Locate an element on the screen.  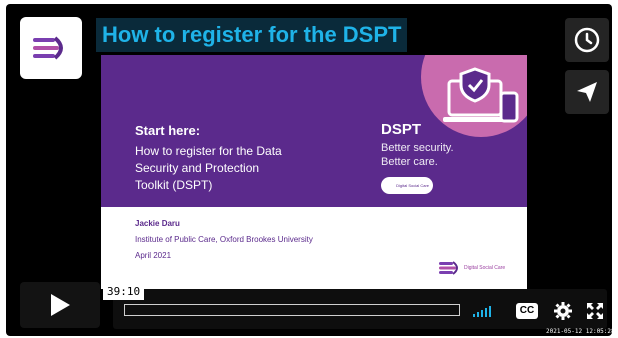
fullscreen-button is located at coordinates (595, 313).